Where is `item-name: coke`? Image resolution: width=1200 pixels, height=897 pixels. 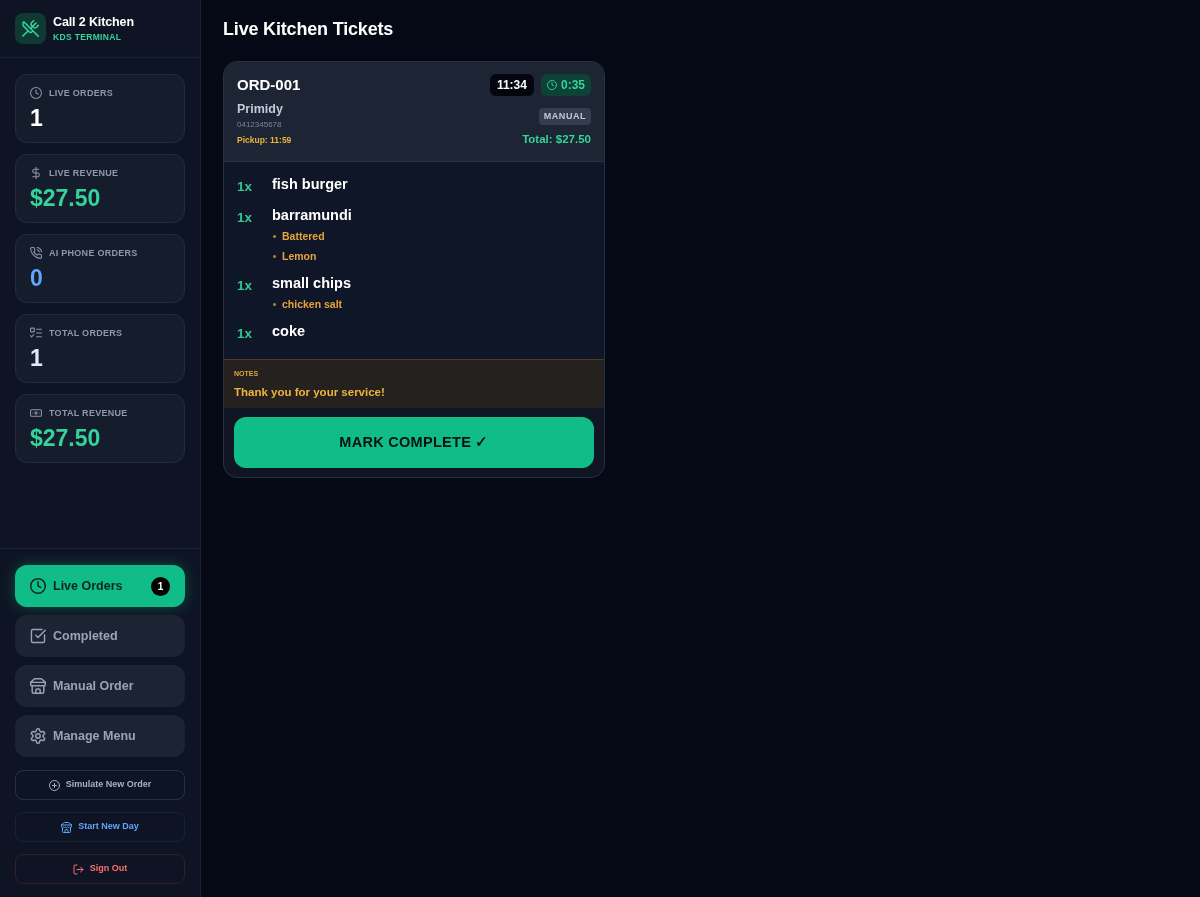 item-name: coke is located at coordinates (289, 331).